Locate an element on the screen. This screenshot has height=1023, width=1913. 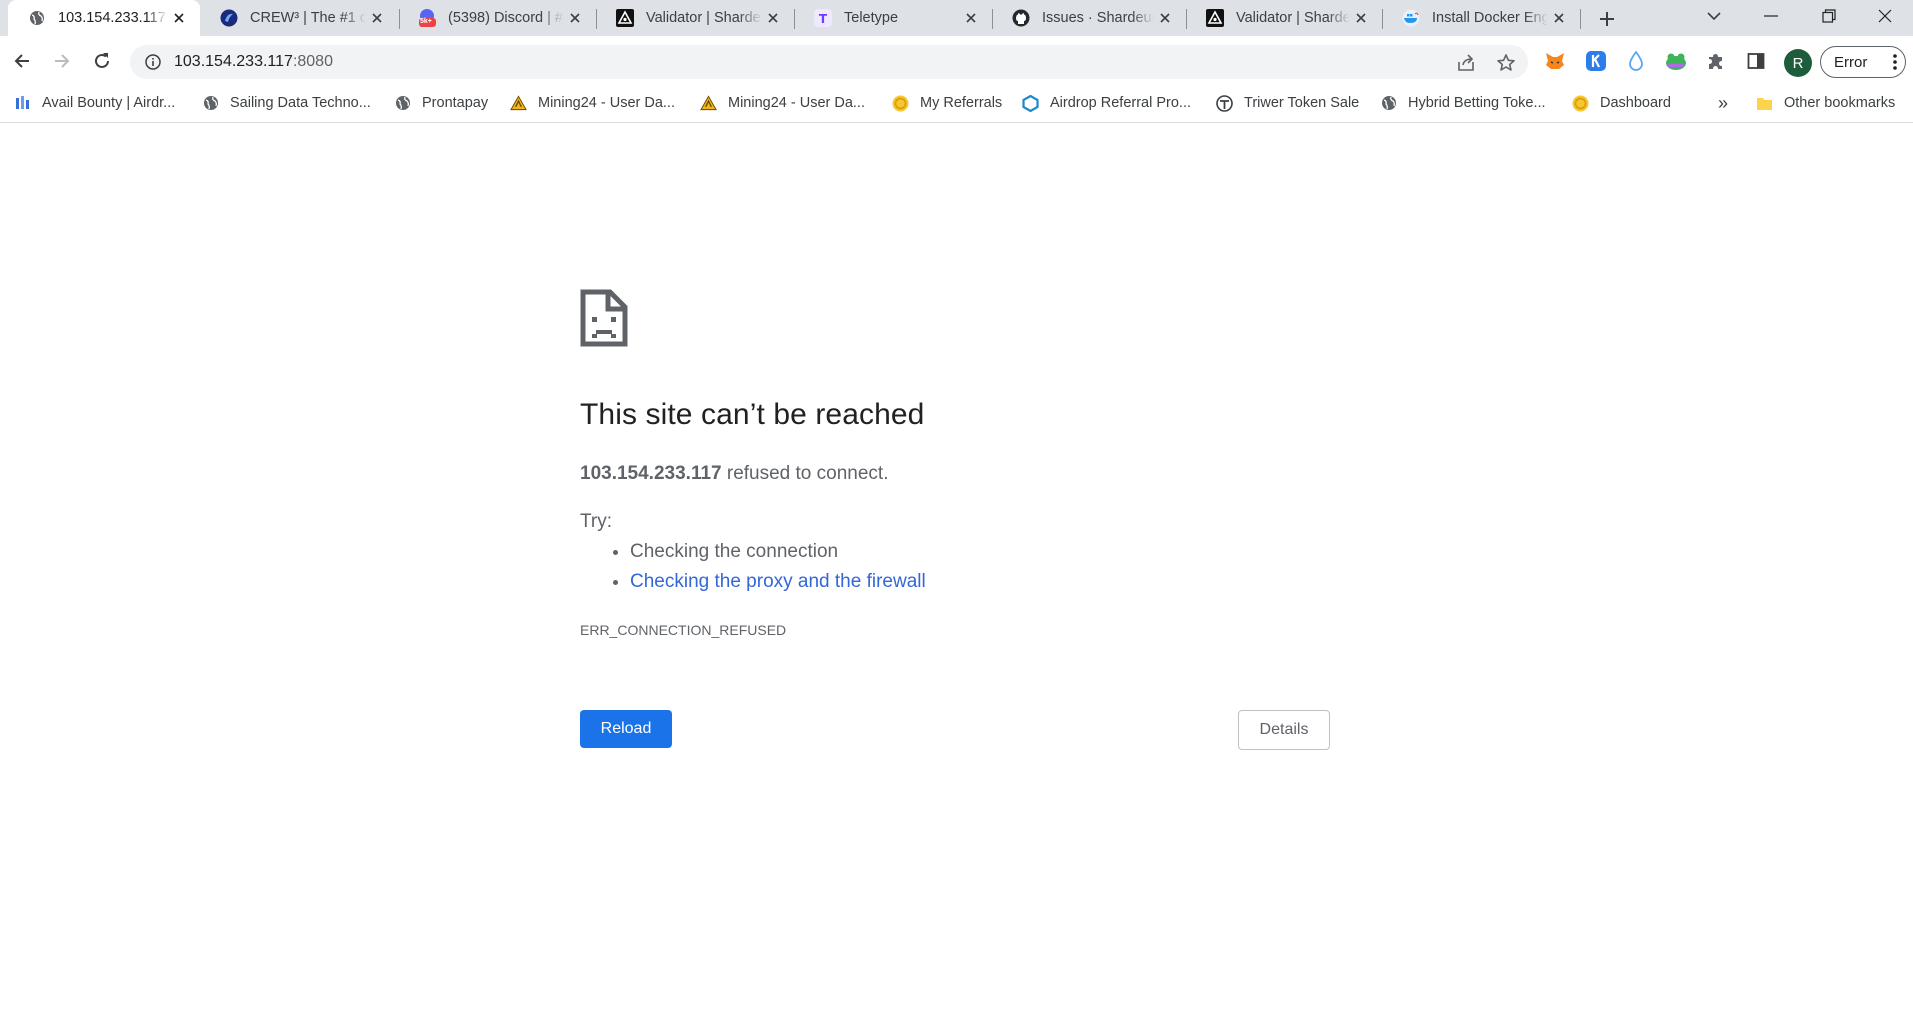
url-port: :8080 is located at coordinates (312, 61).